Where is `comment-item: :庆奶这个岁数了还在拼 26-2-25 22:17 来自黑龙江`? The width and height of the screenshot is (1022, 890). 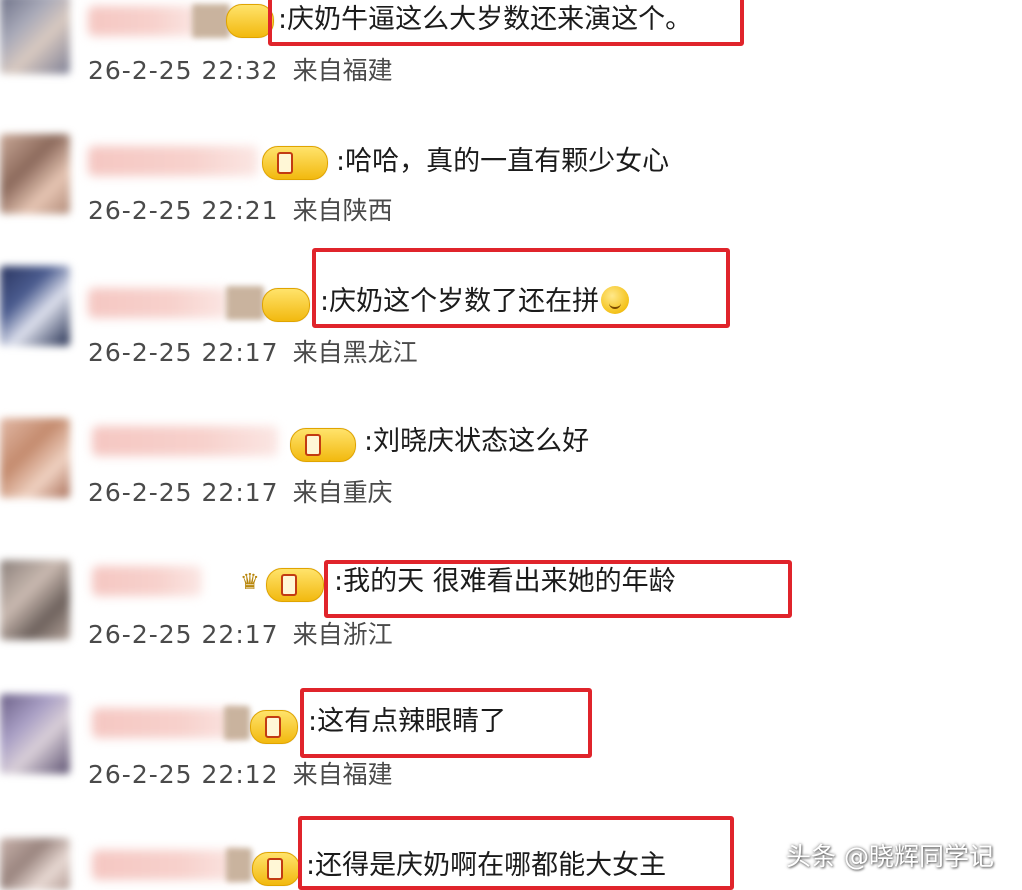 comment-item: :庆奶这个岁数了还在拼 26-2-25 22:17 来自黑龙江 is located at coordinates (511, 307).